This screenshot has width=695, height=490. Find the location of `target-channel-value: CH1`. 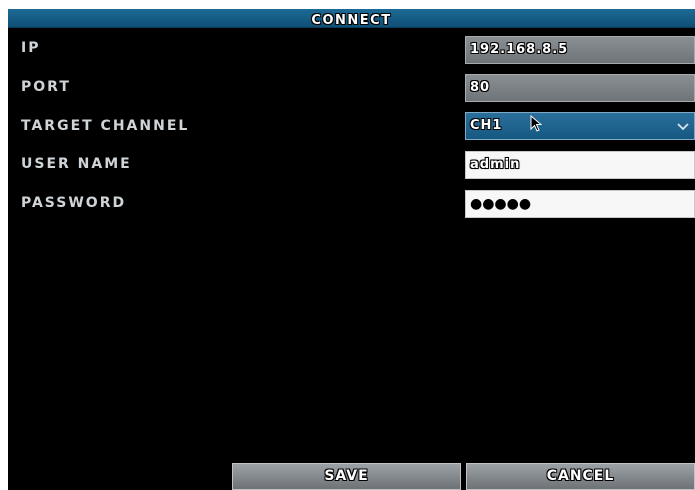

target-channel-value: CH1 is located at coordinates (486, 125).